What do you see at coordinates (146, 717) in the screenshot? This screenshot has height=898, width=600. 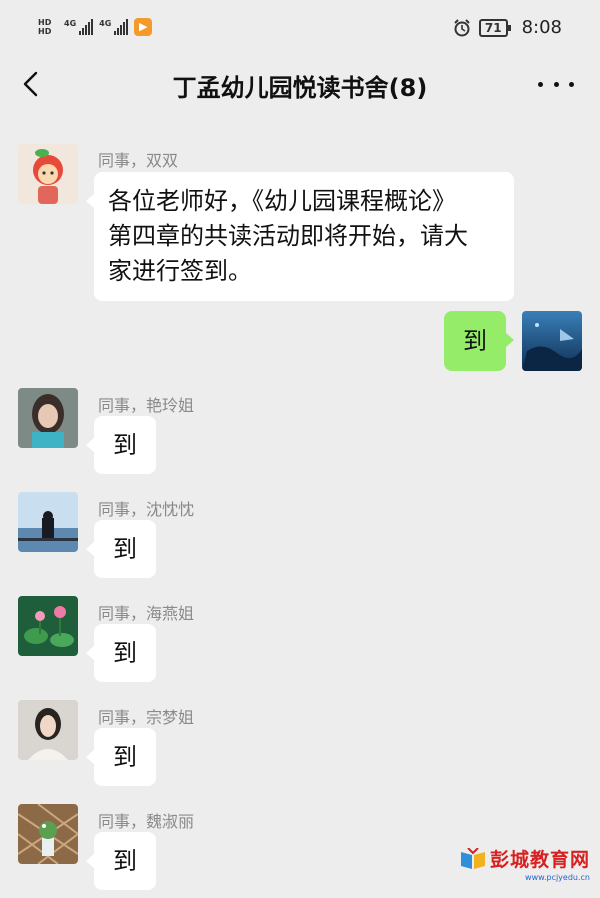 I see `sender-name: 同事，宗梦姐` at bounding box center [146, 717].